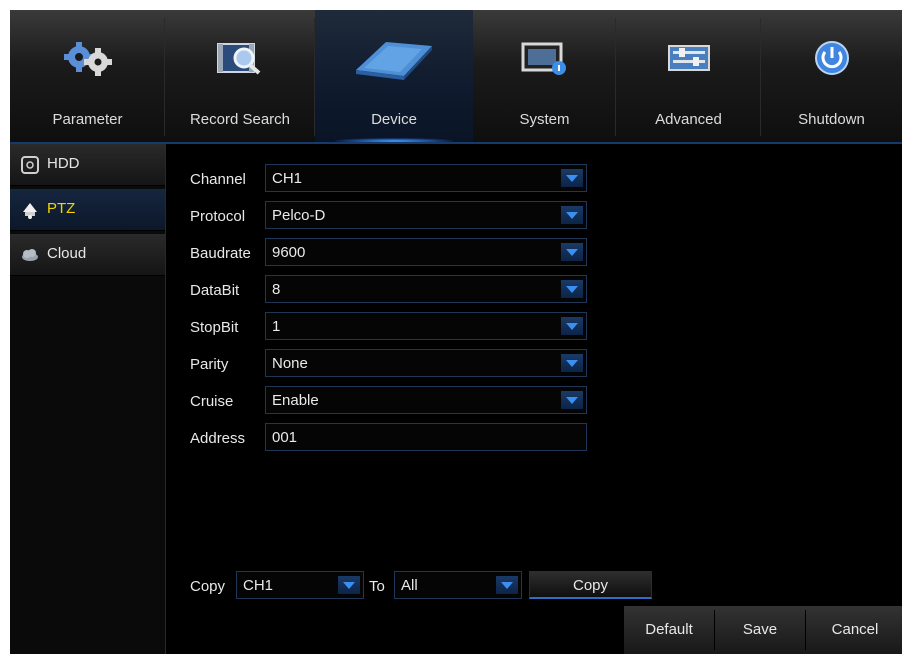 This screenshot has height=656, width=904. What do you see at coordinates (212, 401) in the screenshot?
I see `cruise-label: Cruise` at bounding box center [212, 401].